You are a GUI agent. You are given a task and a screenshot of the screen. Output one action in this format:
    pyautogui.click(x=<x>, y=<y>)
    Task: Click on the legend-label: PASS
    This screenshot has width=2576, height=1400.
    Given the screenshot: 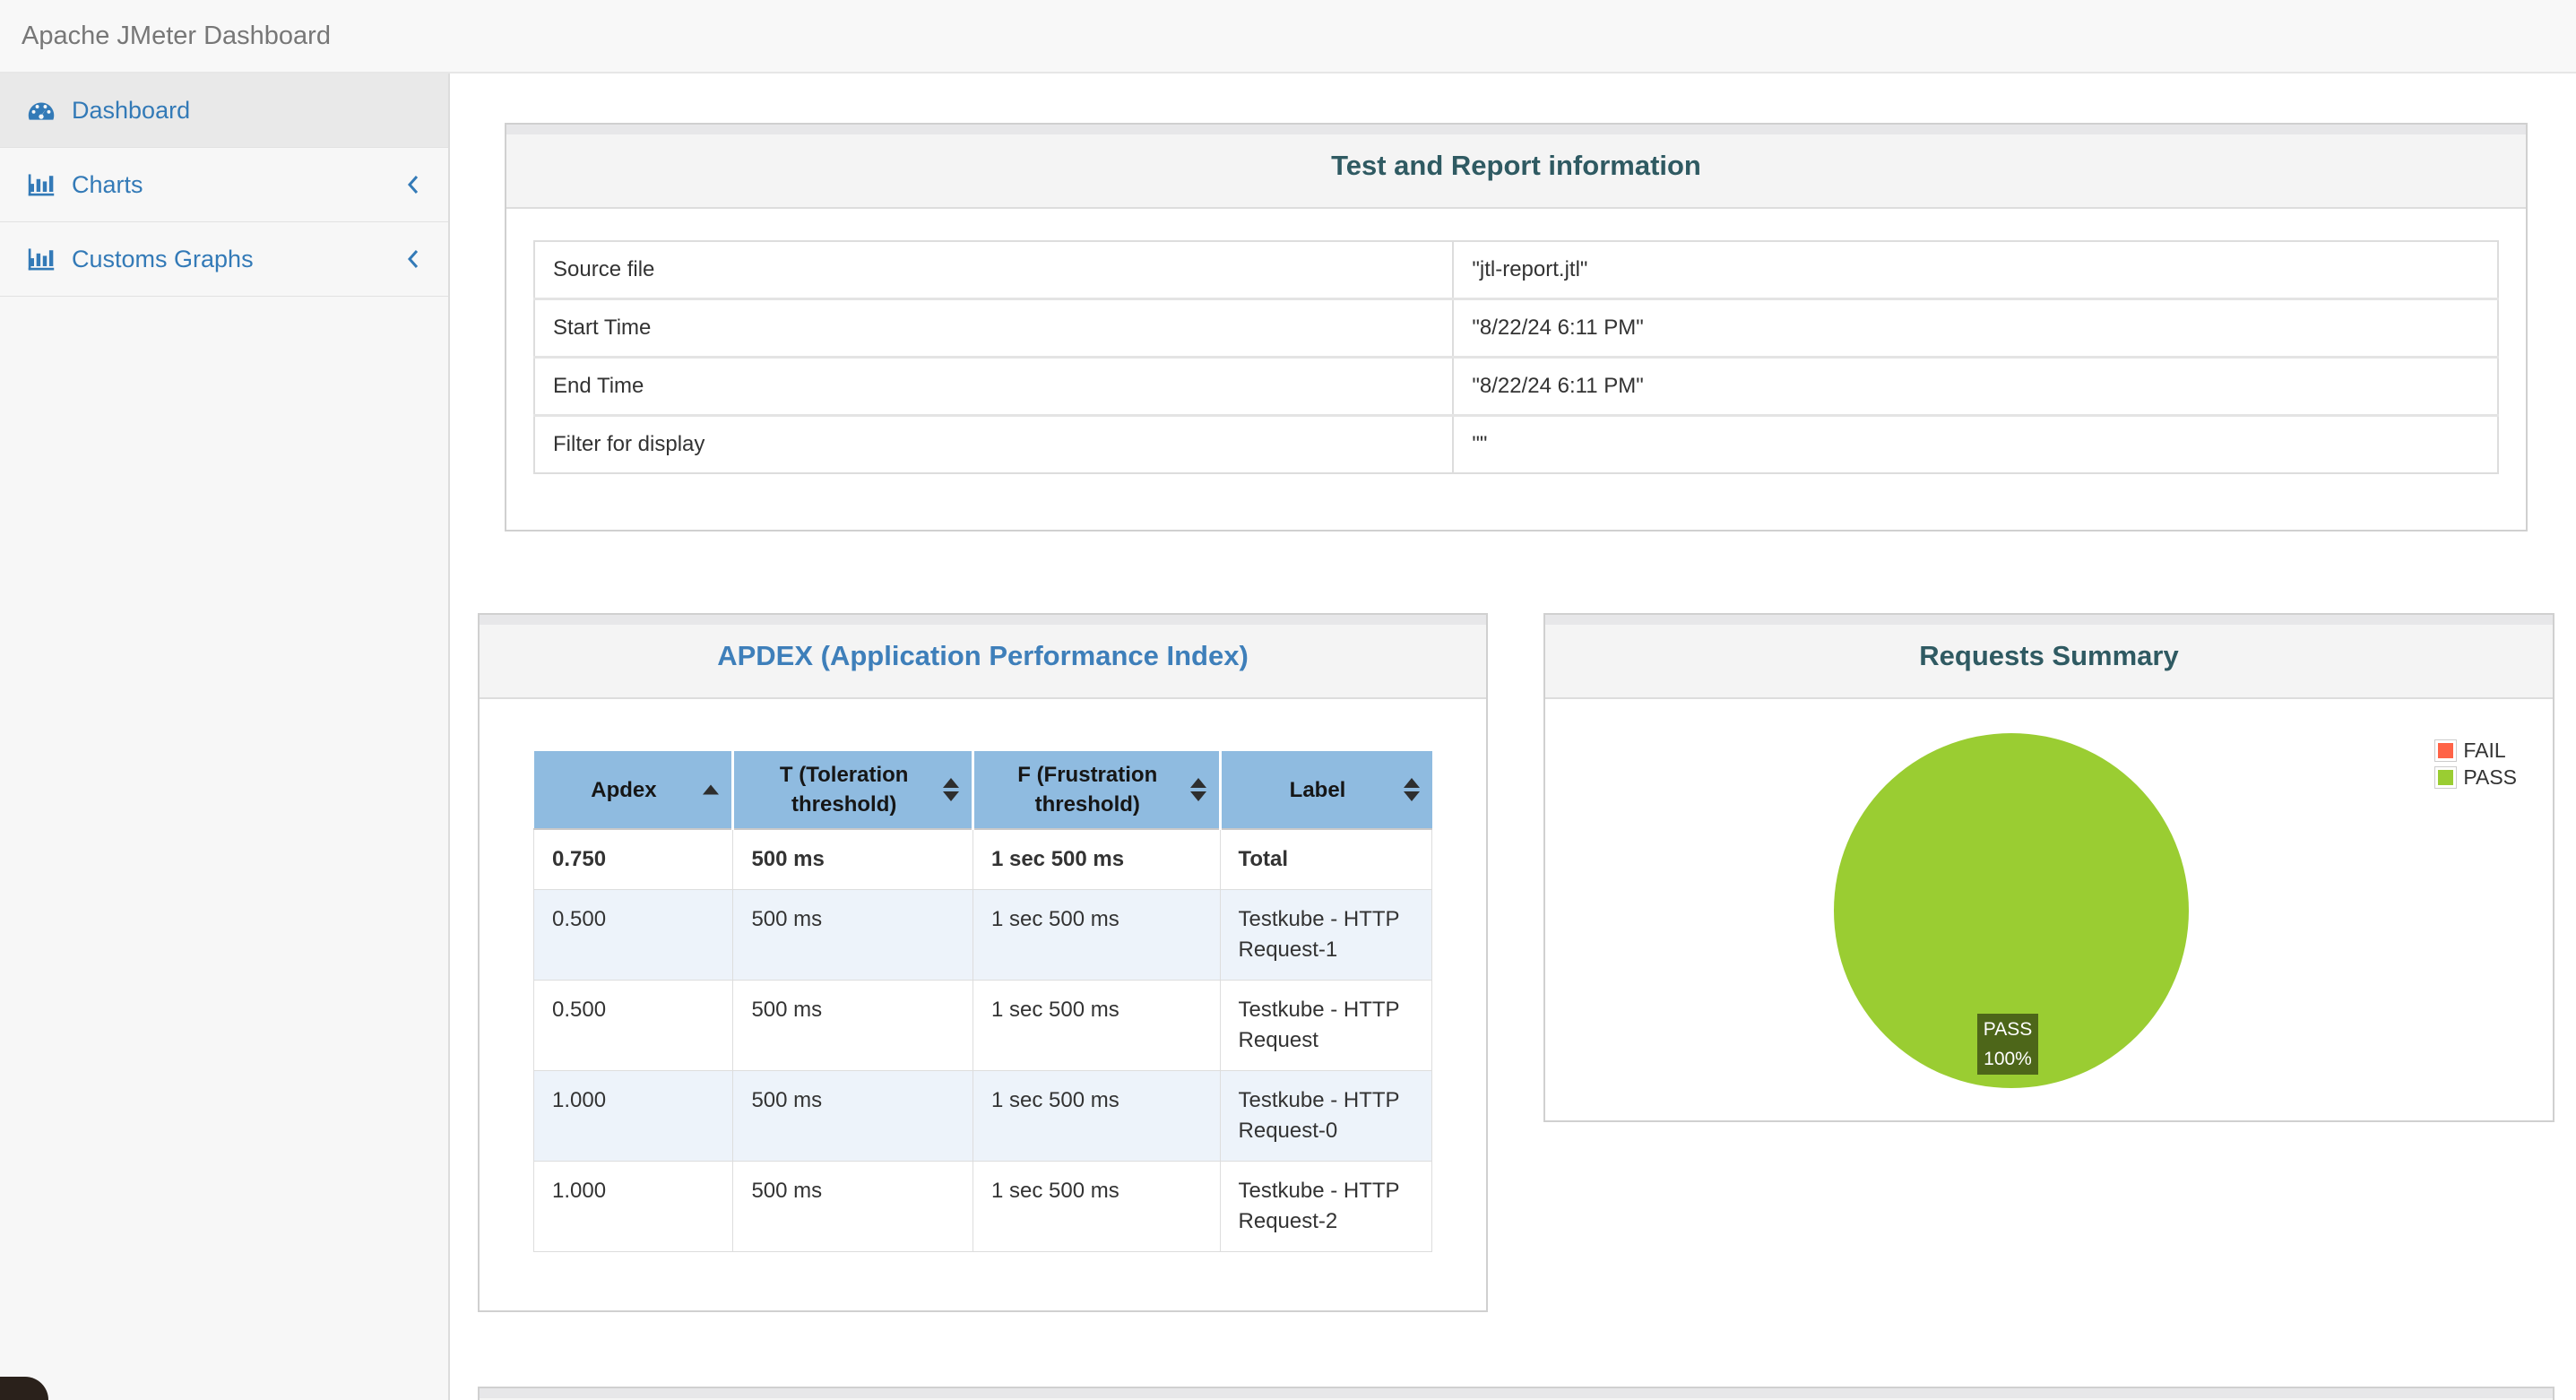 What is the action you would take?
    pyautogui.click(x=2490, y=777)
    